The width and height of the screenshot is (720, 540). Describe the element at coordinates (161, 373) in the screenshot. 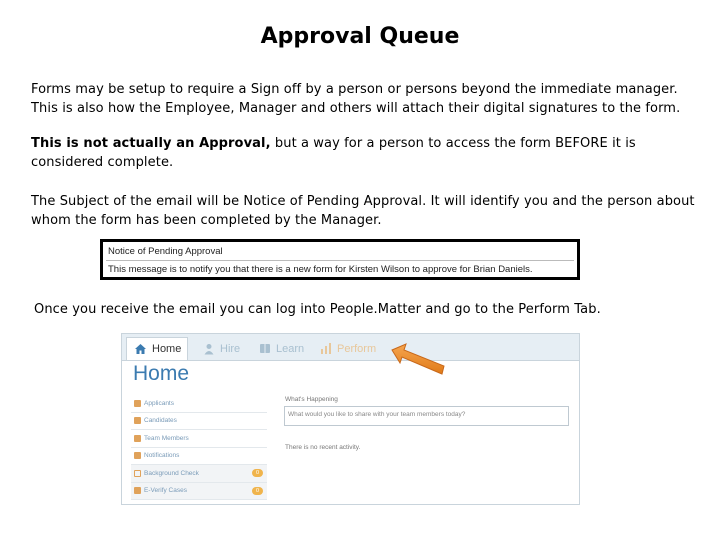

I see `app-page-title: Home` at that location.